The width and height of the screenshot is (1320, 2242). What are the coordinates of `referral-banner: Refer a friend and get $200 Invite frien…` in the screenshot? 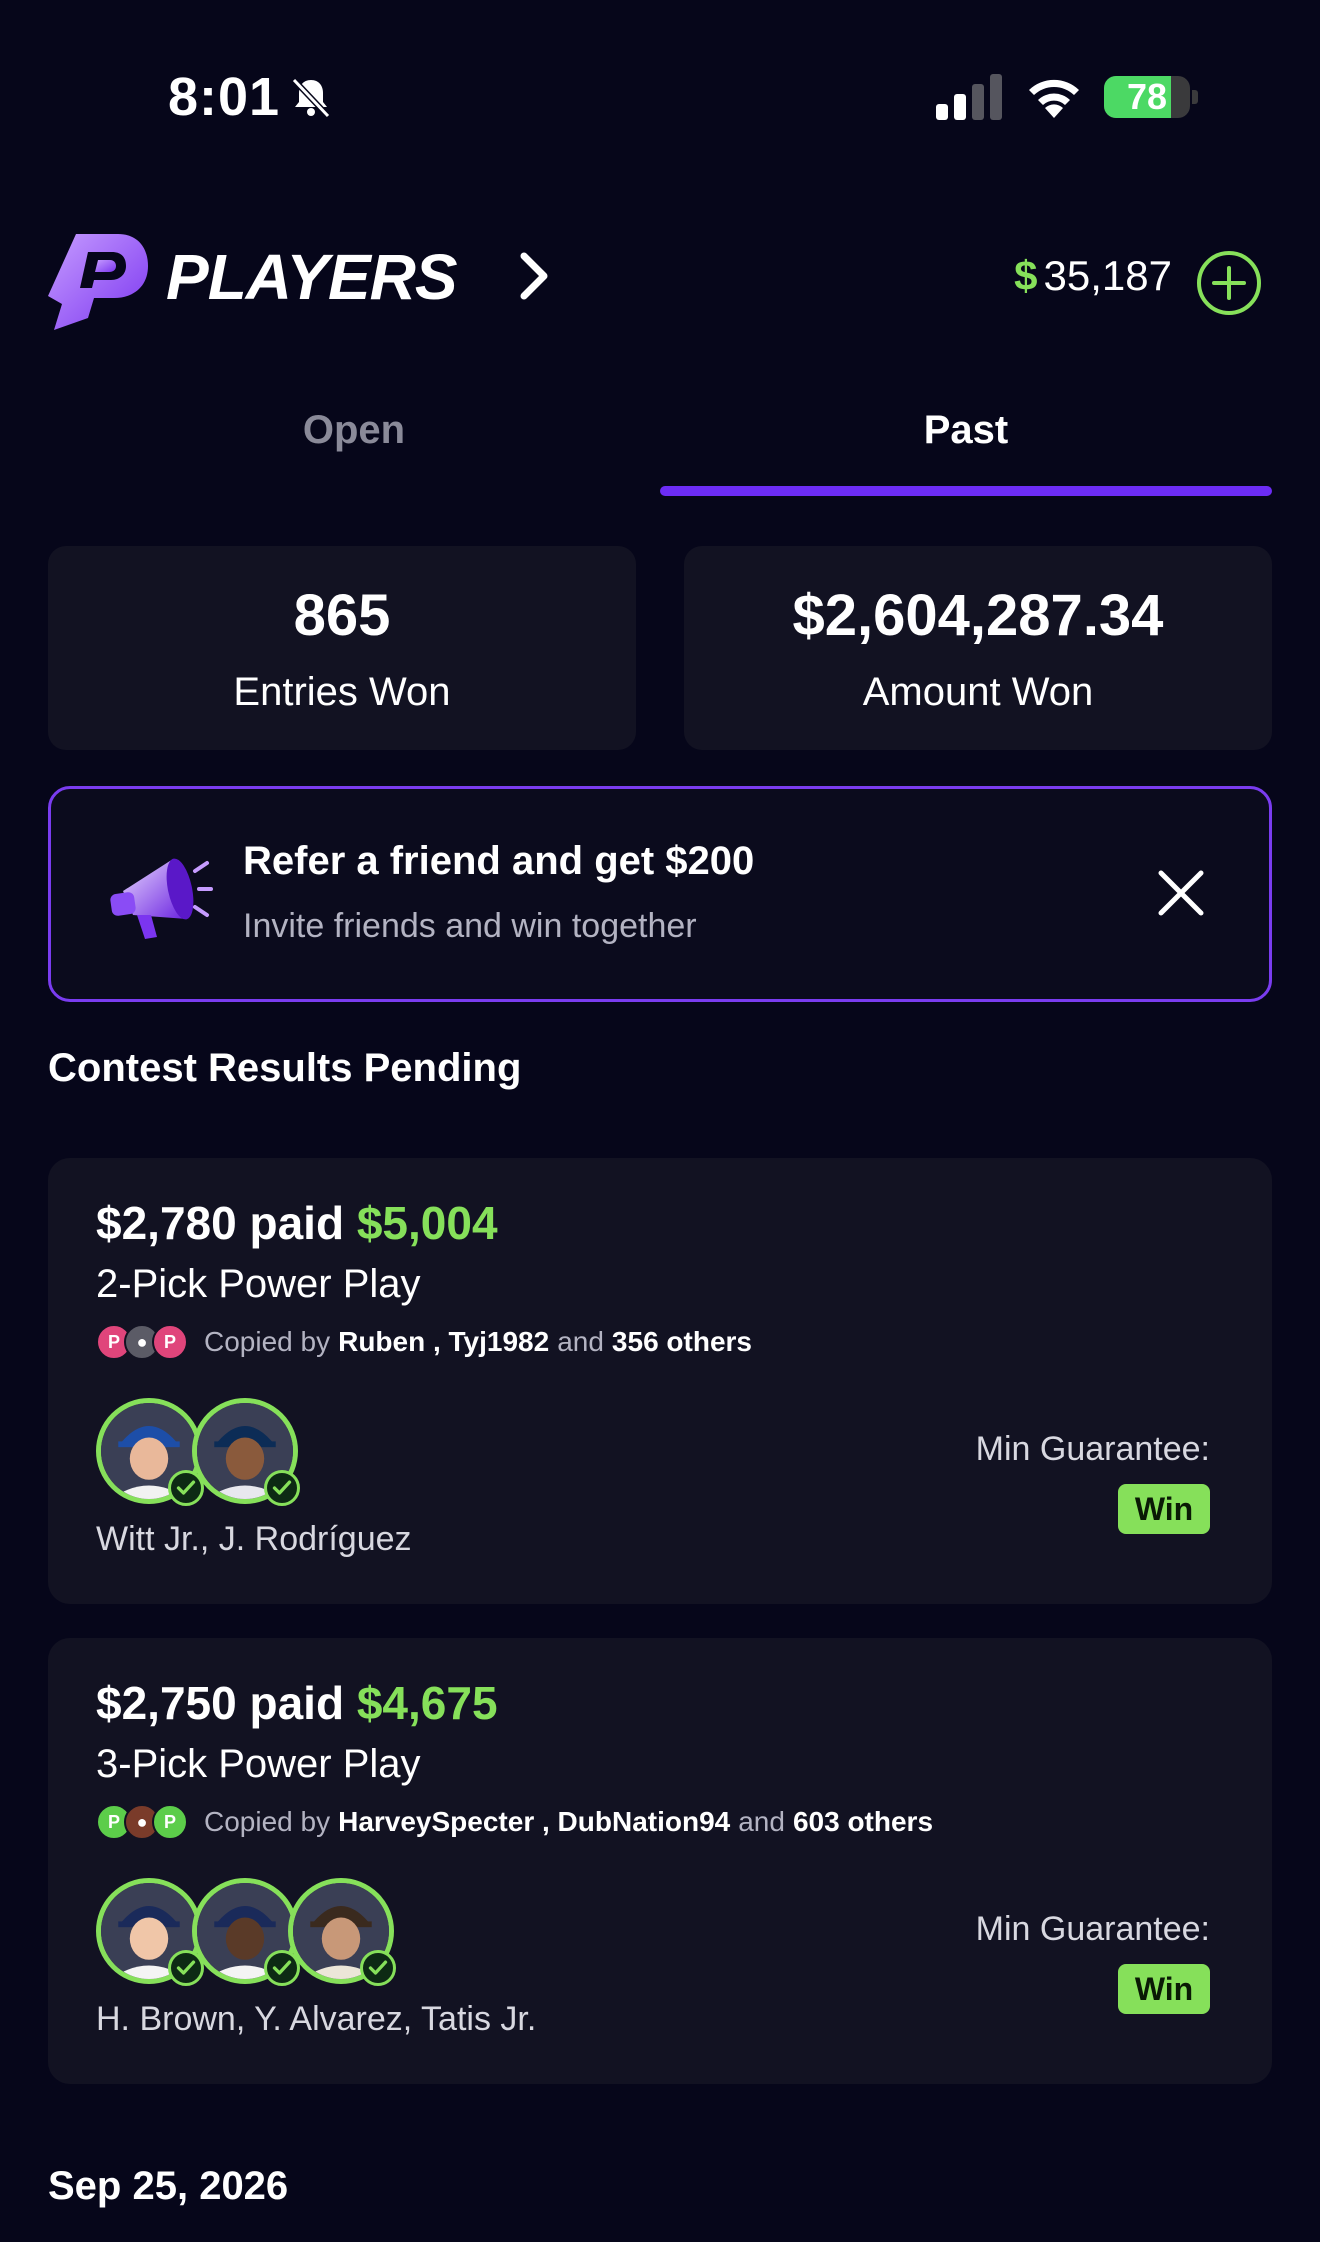 It's located at (660, 894).